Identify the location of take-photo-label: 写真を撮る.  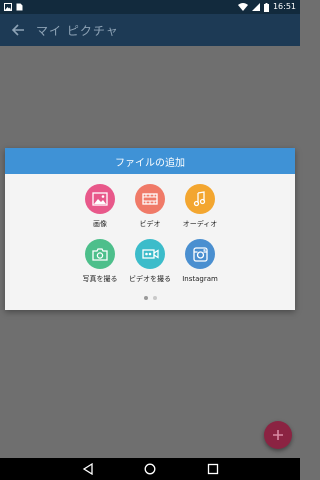
(100, 279).